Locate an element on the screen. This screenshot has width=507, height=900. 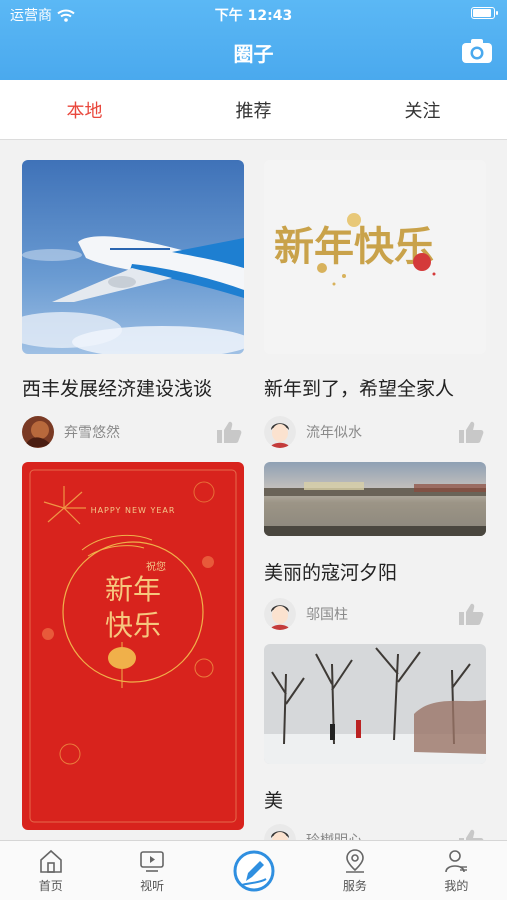
post-title: 美 is located at coordinates (375, 799).